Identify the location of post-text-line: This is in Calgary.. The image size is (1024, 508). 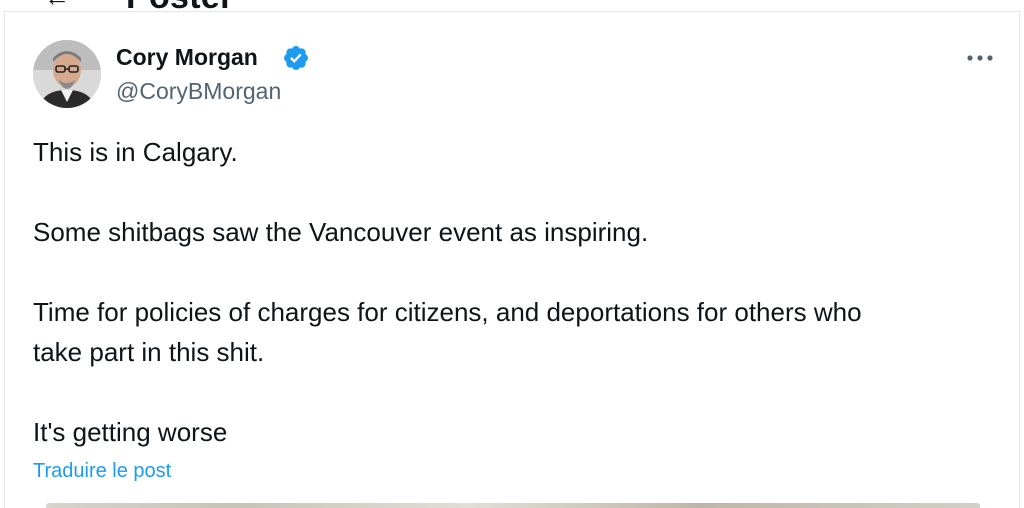
(135, 152).